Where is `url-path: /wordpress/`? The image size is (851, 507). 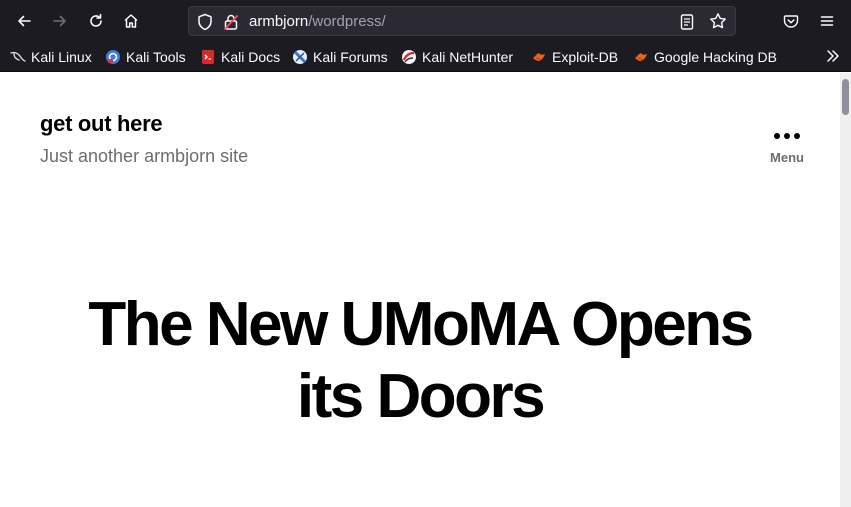 url-path: /wordpress/ is located at coordinates (347, 21).